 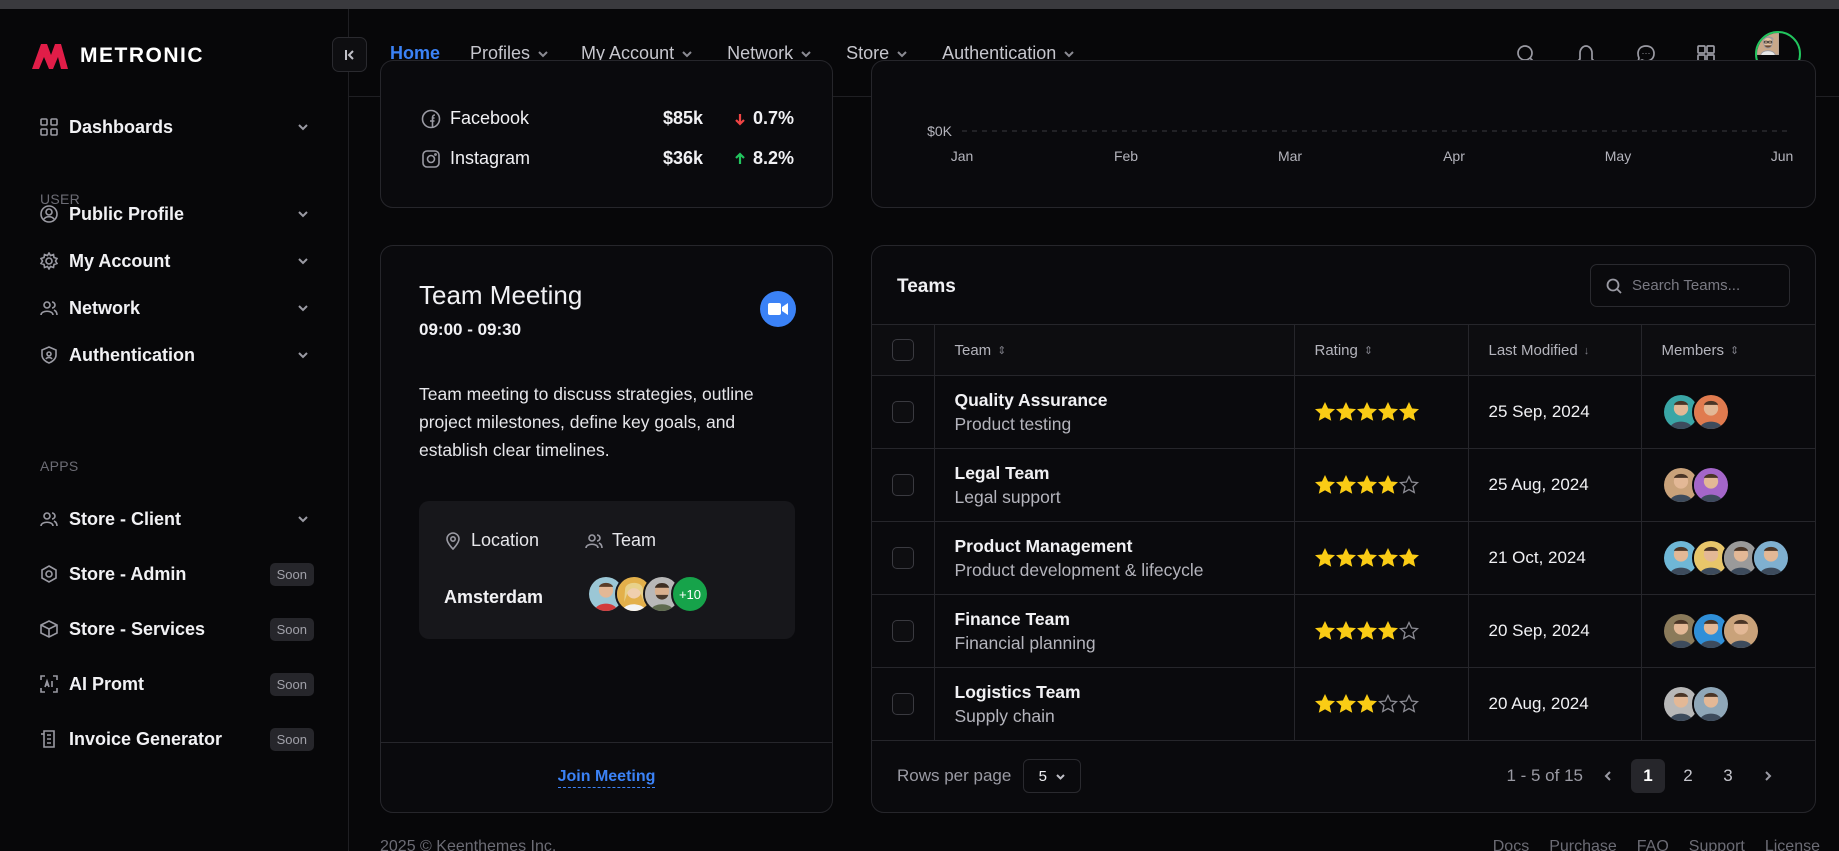 I want to click on avatar, so click(x=1710, y=704).